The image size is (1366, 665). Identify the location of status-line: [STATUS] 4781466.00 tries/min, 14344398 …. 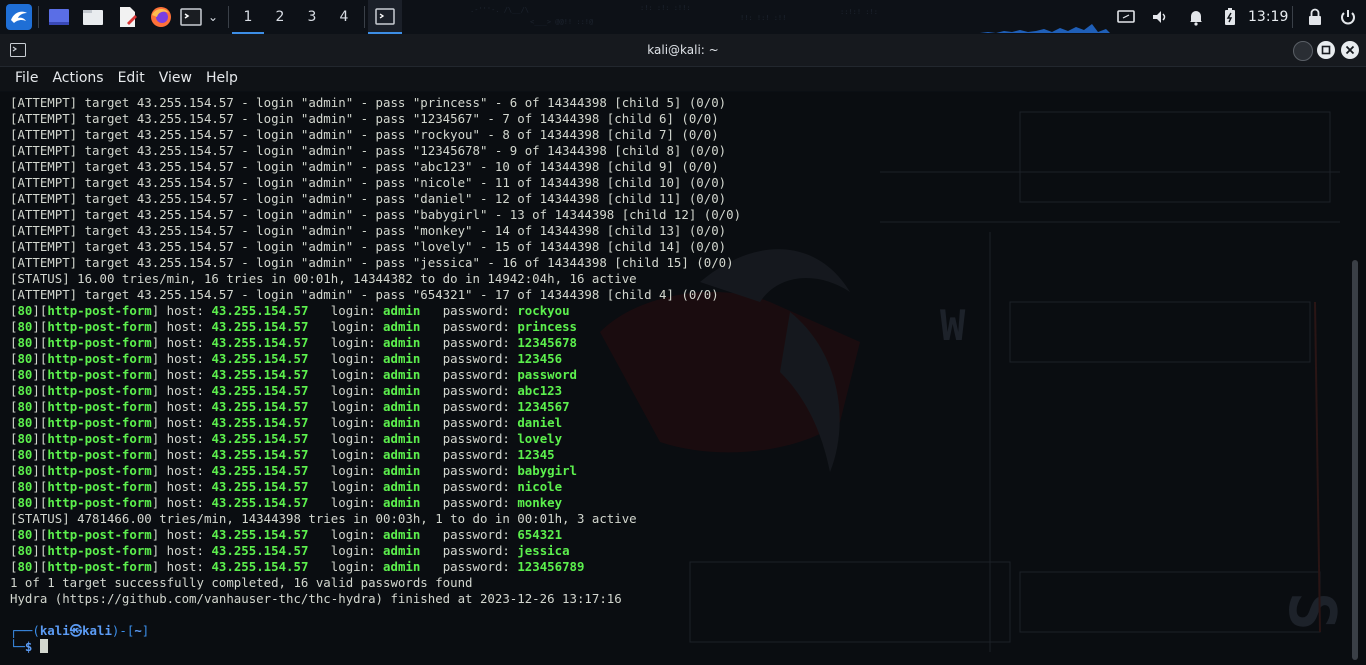
(323, 518).